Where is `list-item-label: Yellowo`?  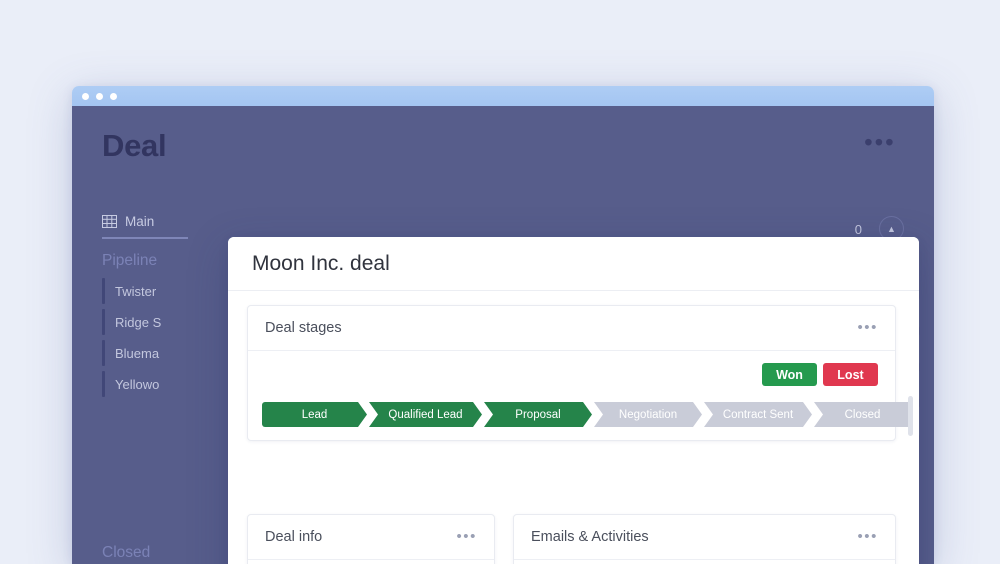
list-item-label: Yellowo is located at coordinates (137, 384).